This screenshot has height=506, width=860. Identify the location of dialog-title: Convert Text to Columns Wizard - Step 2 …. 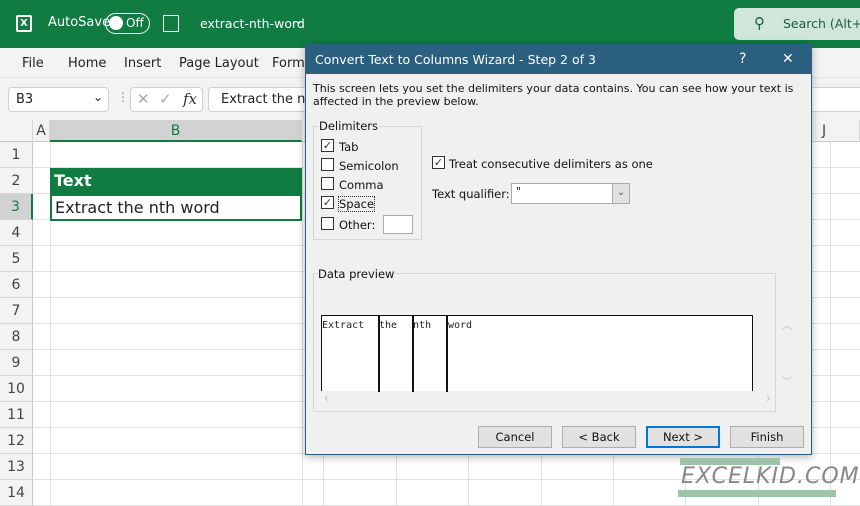
(558, 59).